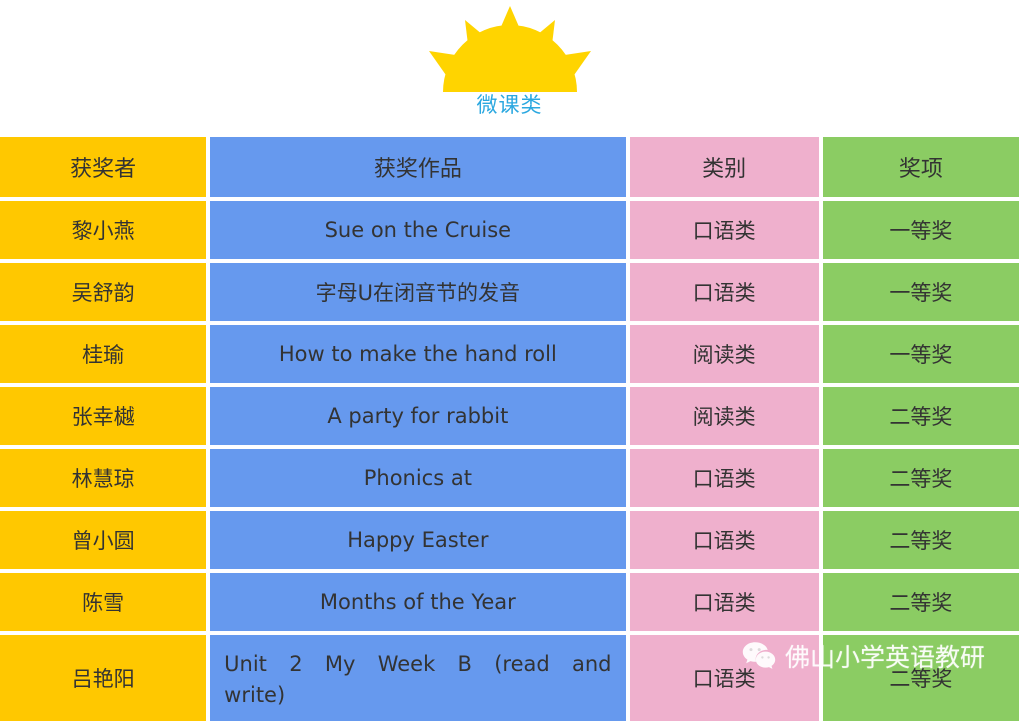  Describe the element at coordinates (103, 354) in the screenshot. I see `cell-name: 桂瑜` at that location.